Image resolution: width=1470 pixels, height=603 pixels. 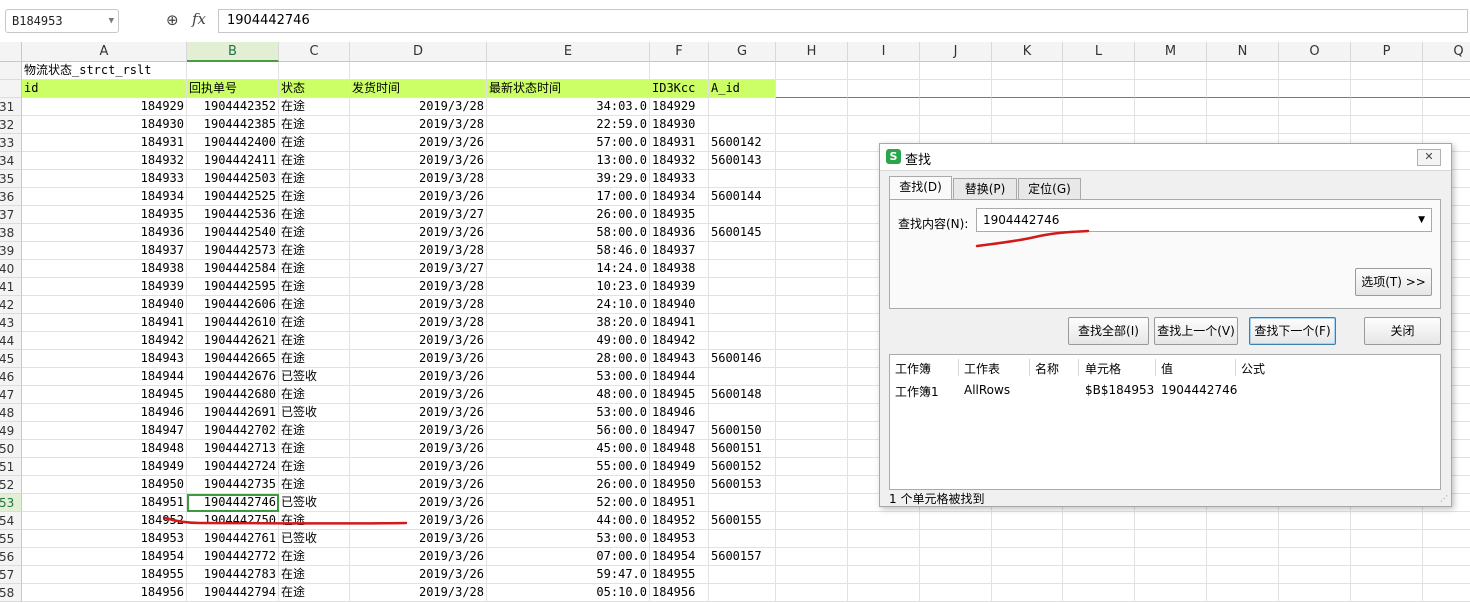 What do you see at coordinates (742, 197) in the screenshot?
I see `table-cell: 5600144` at bounding box center [742, 197].